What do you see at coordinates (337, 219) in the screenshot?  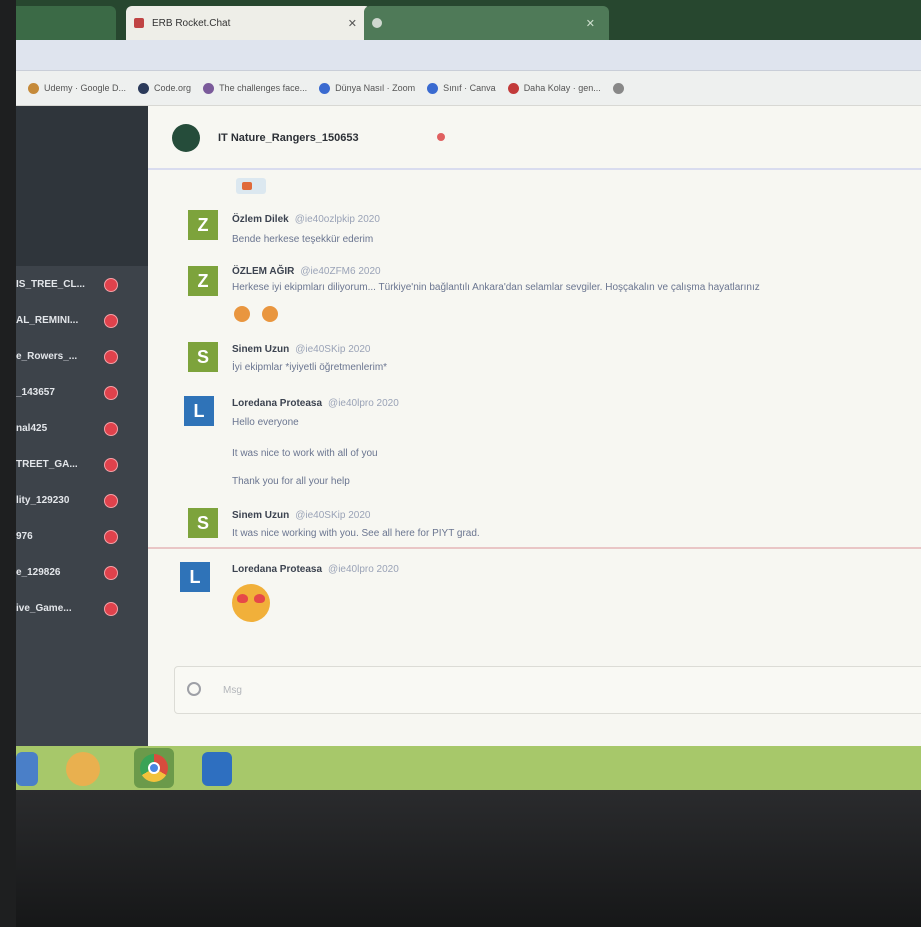 I see `message-handle: @ie40ozlpkip 2020` at bounding box center [337, 219].